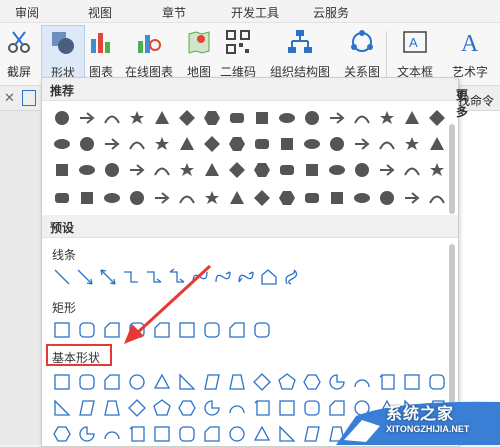 This screenshot has height=447, width=500. What do you see at coordinates (415, 53) in the screenshot?
I see `textbox-button: A 文本框` at bounding box center [415, 53].